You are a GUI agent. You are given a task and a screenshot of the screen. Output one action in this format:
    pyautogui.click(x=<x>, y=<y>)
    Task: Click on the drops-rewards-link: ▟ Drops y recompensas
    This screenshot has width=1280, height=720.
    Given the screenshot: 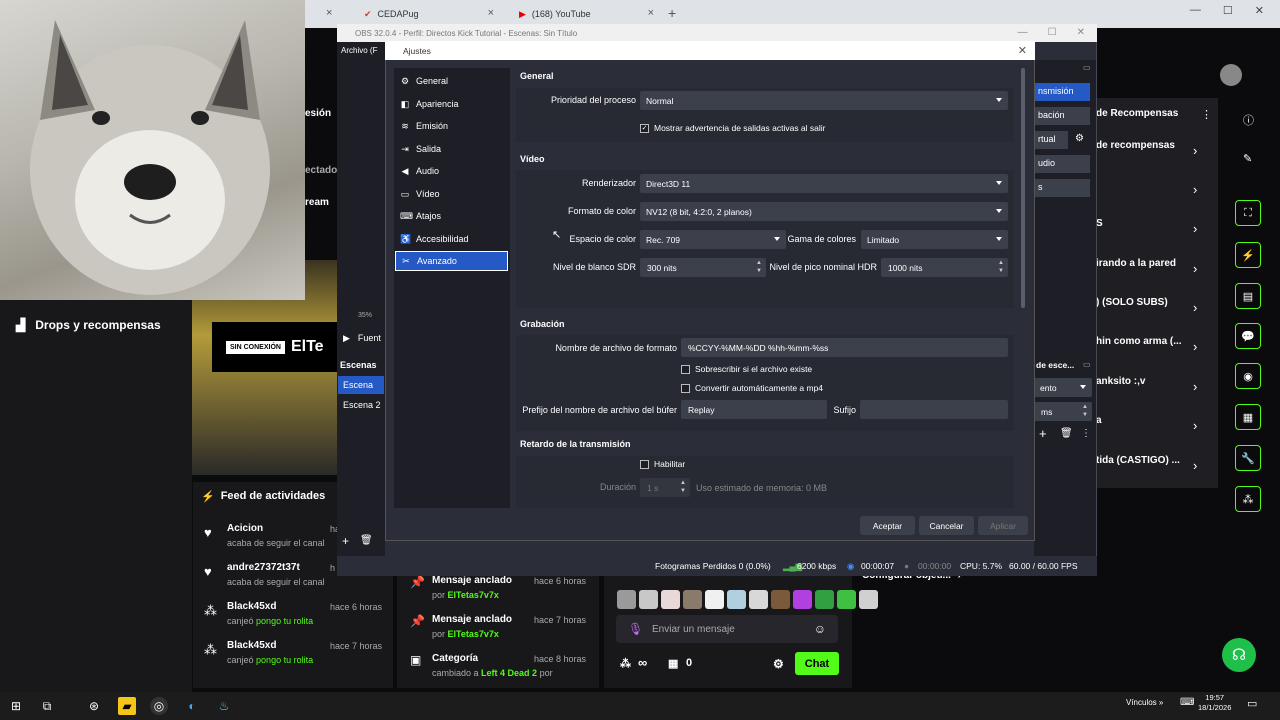 What is the action you would take?
    pyautogui.click(x=88, y=325)
    